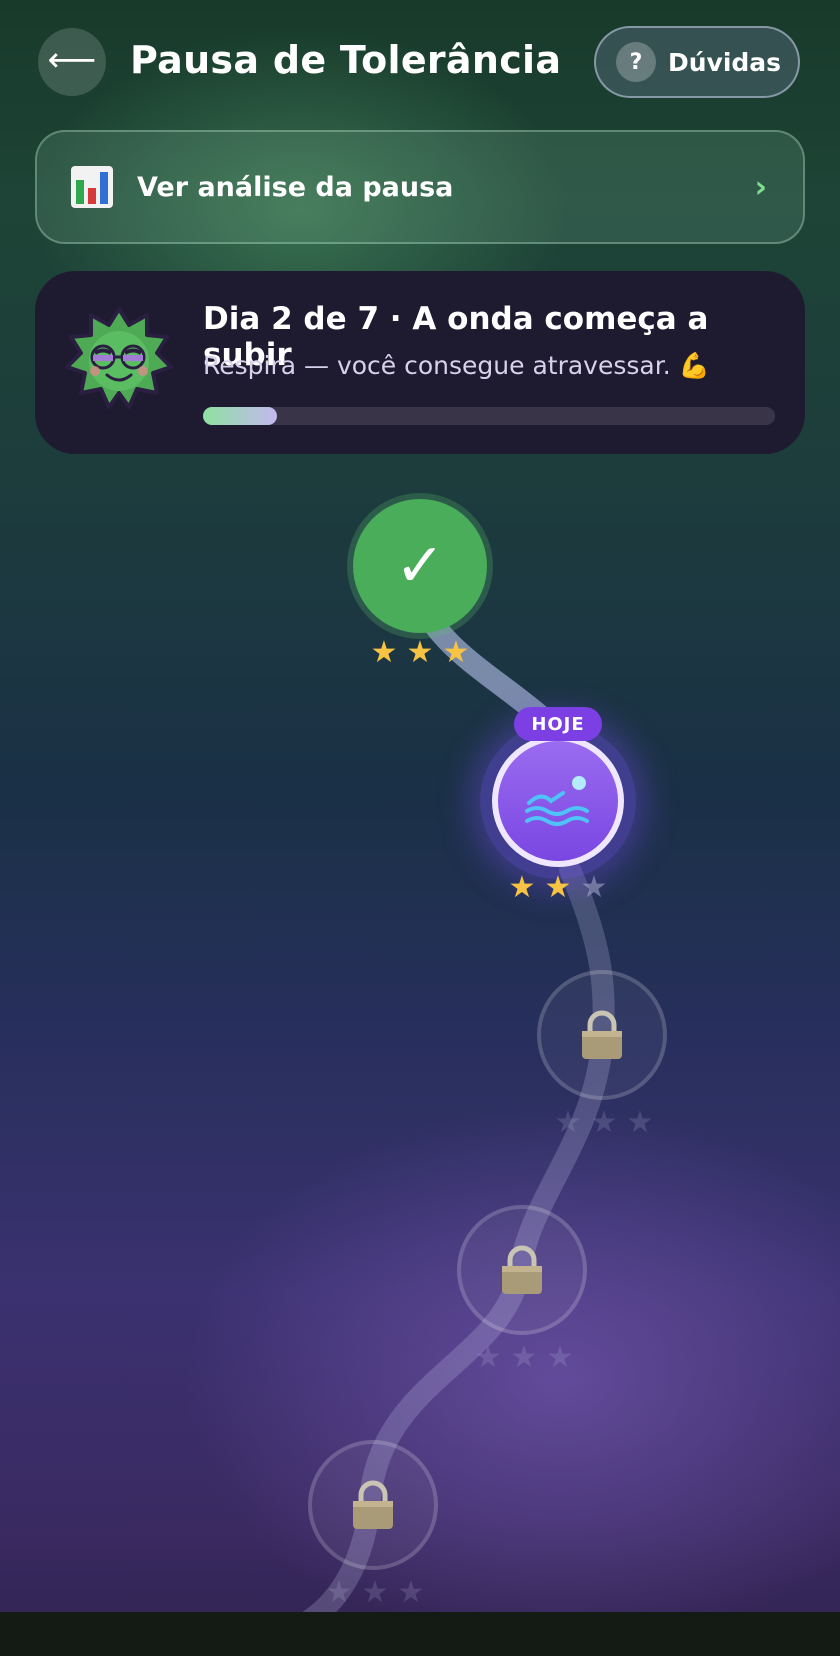 Image resolution: width=840 pixels, height=1656 pixels. I want to click on swimming-wave-icon, so click(557, 801).